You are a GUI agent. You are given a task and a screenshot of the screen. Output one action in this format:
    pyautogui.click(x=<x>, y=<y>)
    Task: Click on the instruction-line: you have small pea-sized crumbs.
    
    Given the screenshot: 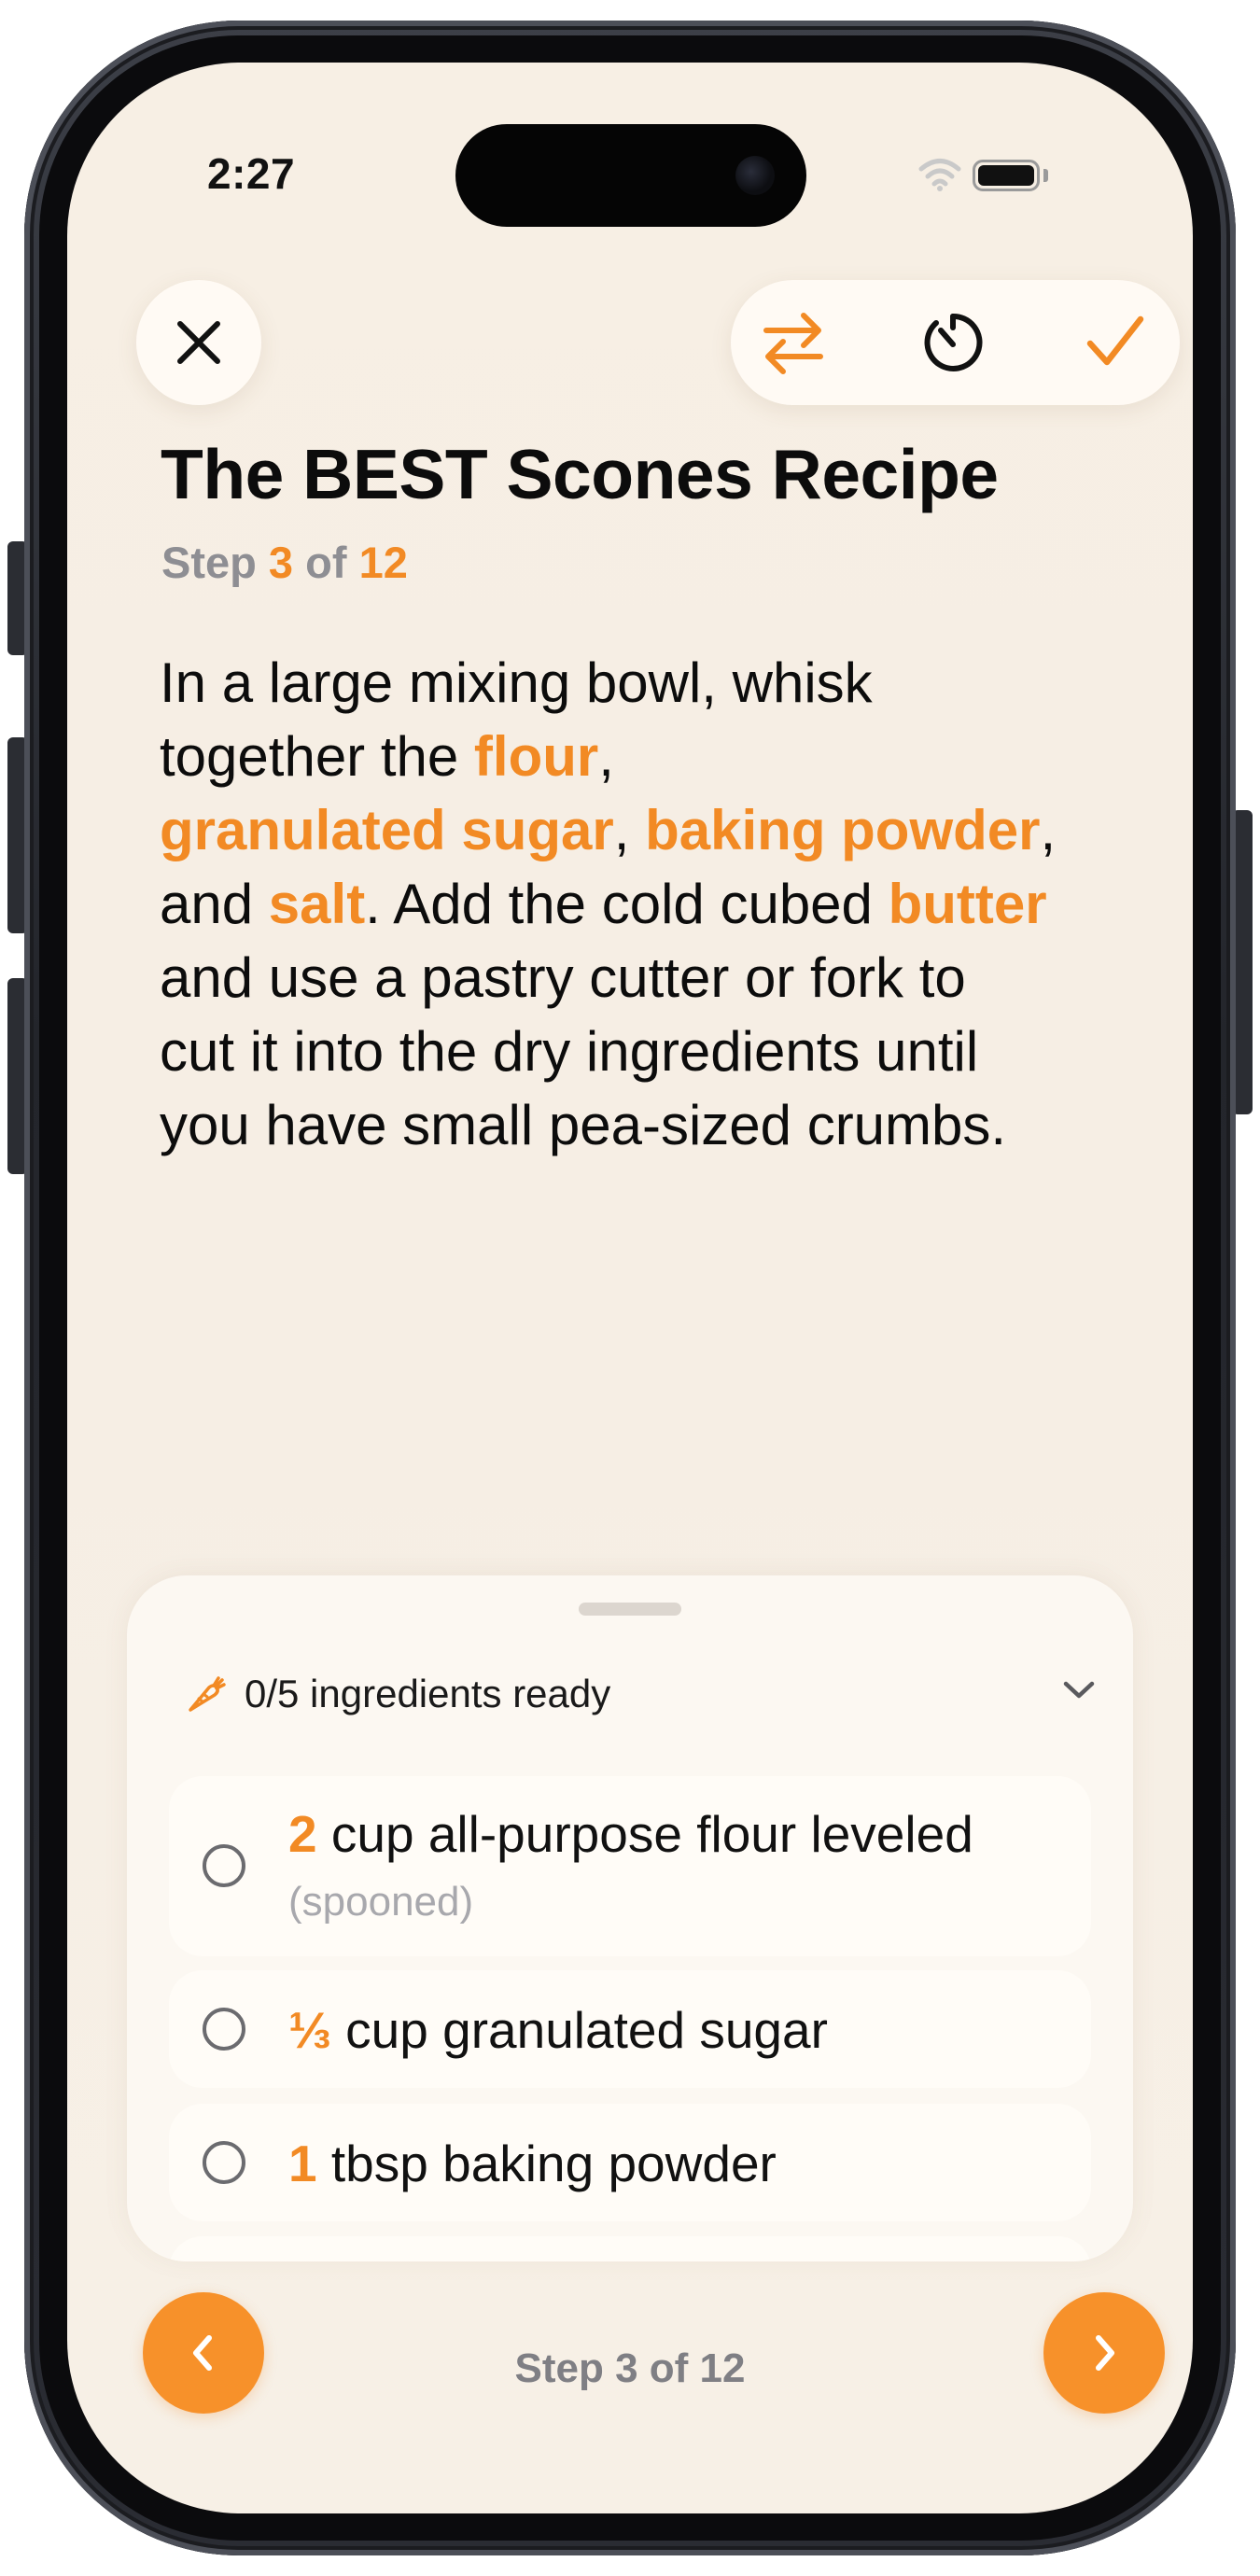 What is the action you would take?
    pyautogui.click(x=668, y=1125)
    